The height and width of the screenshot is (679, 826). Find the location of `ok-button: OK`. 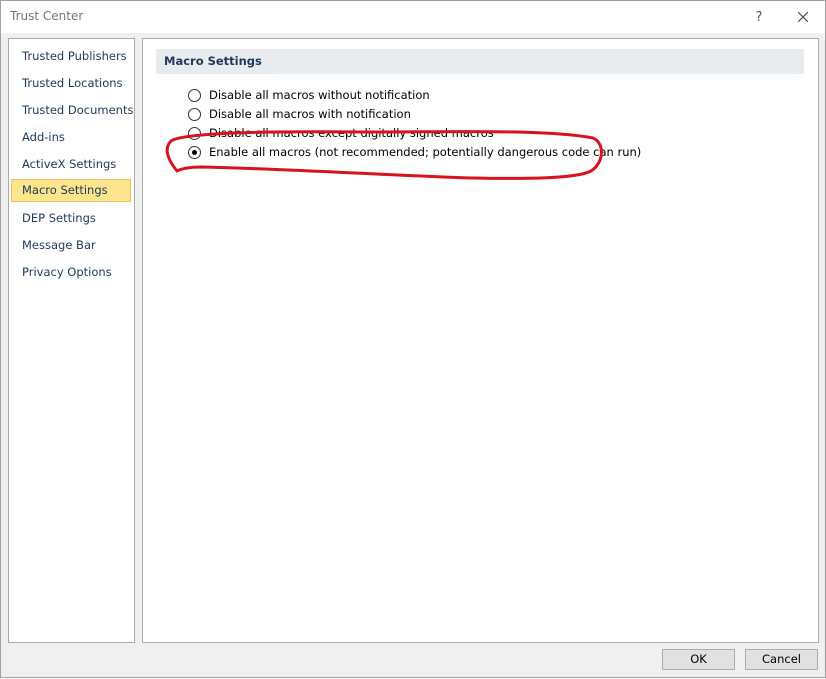

ok-button: OK is located at coordinates (698, 659).